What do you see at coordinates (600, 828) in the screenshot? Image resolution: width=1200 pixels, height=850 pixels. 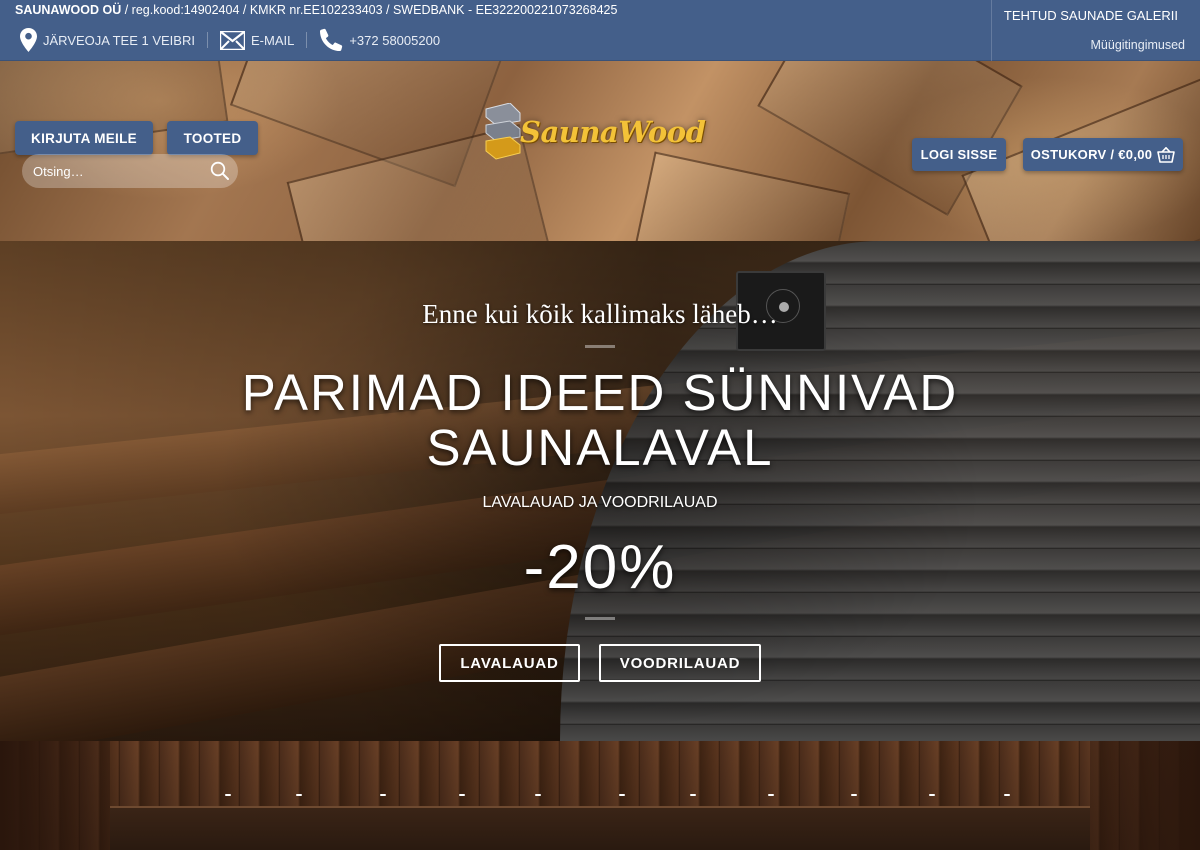 I see `back-wall` at bounding box center [600, 828].